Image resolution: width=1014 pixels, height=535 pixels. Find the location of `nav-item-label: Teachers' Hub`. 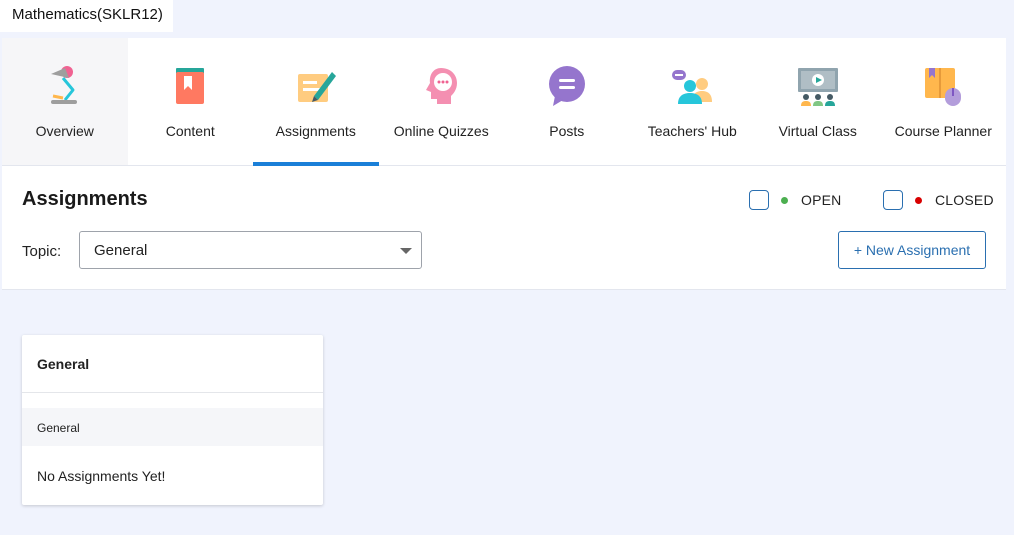

nav-item-label: Teachers' Hub is located at coordinates (692, 131).